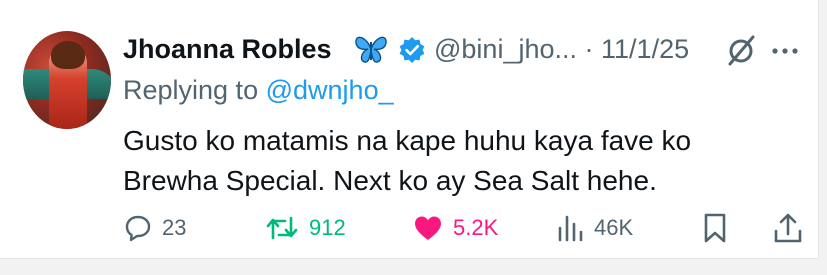  Describe the element at coordinates (327, 227) in the screenshot. I see `repost-count: 912` at that location.